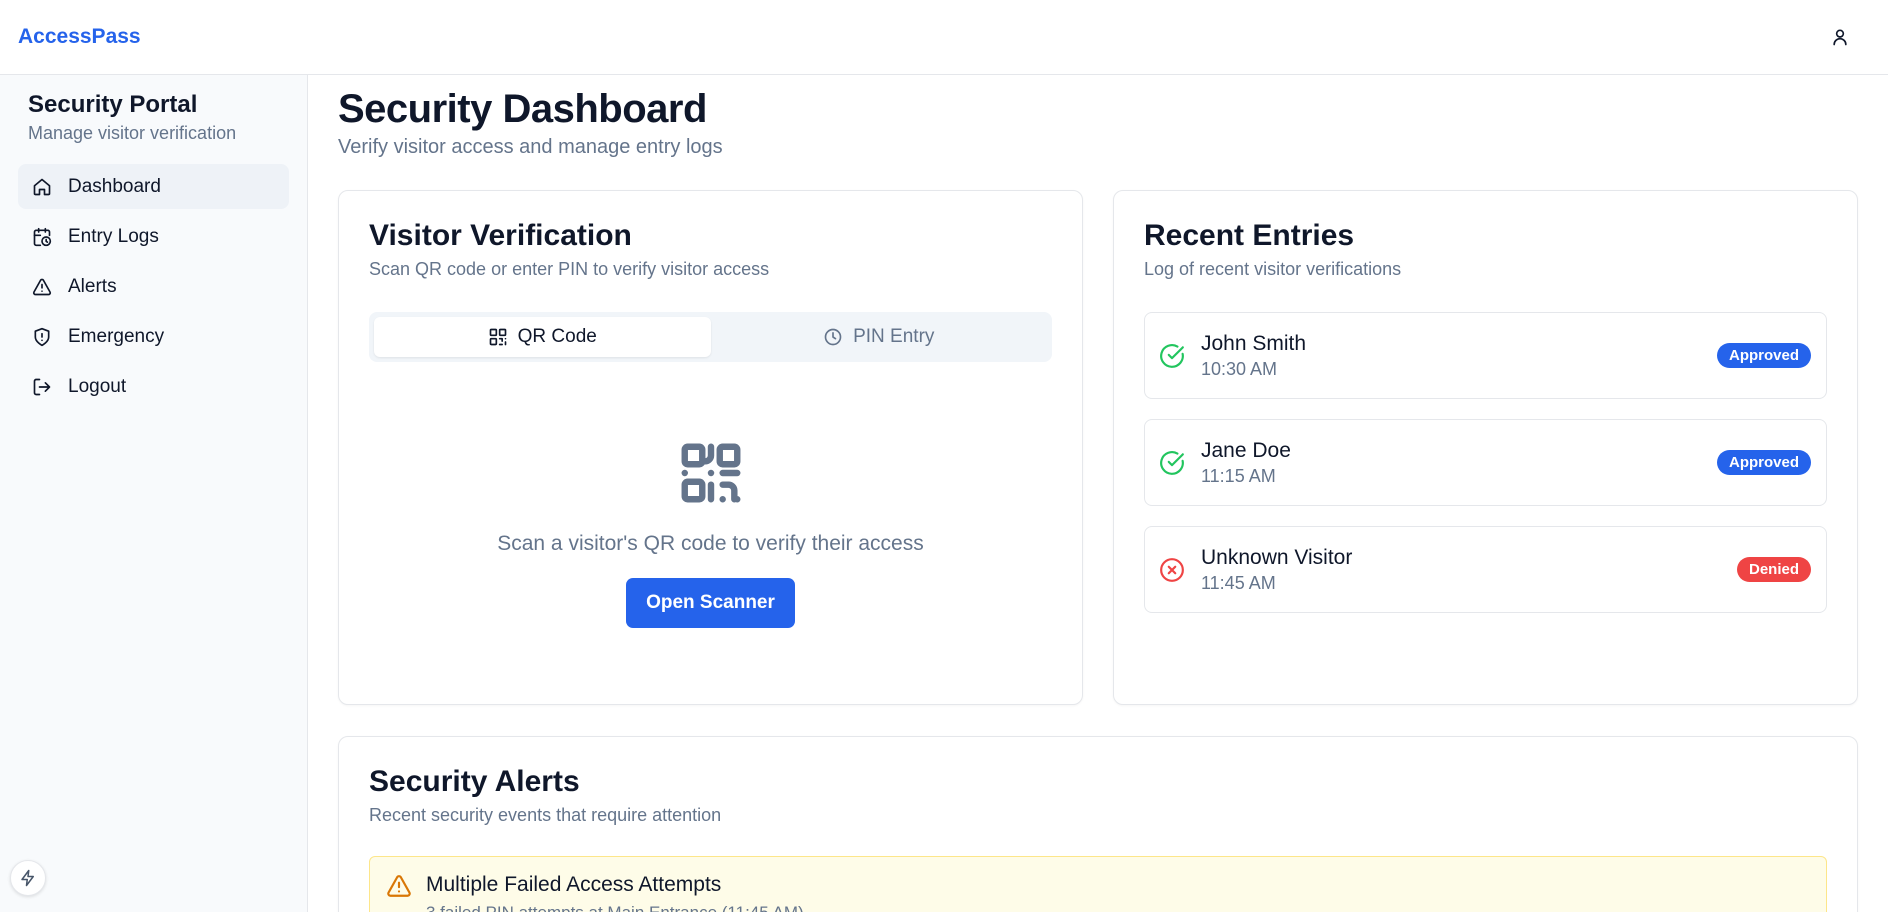  Describe the element at coordinates (1238, 582) in the screenshot. I see `entry-time: 11:45 AM` at that location.